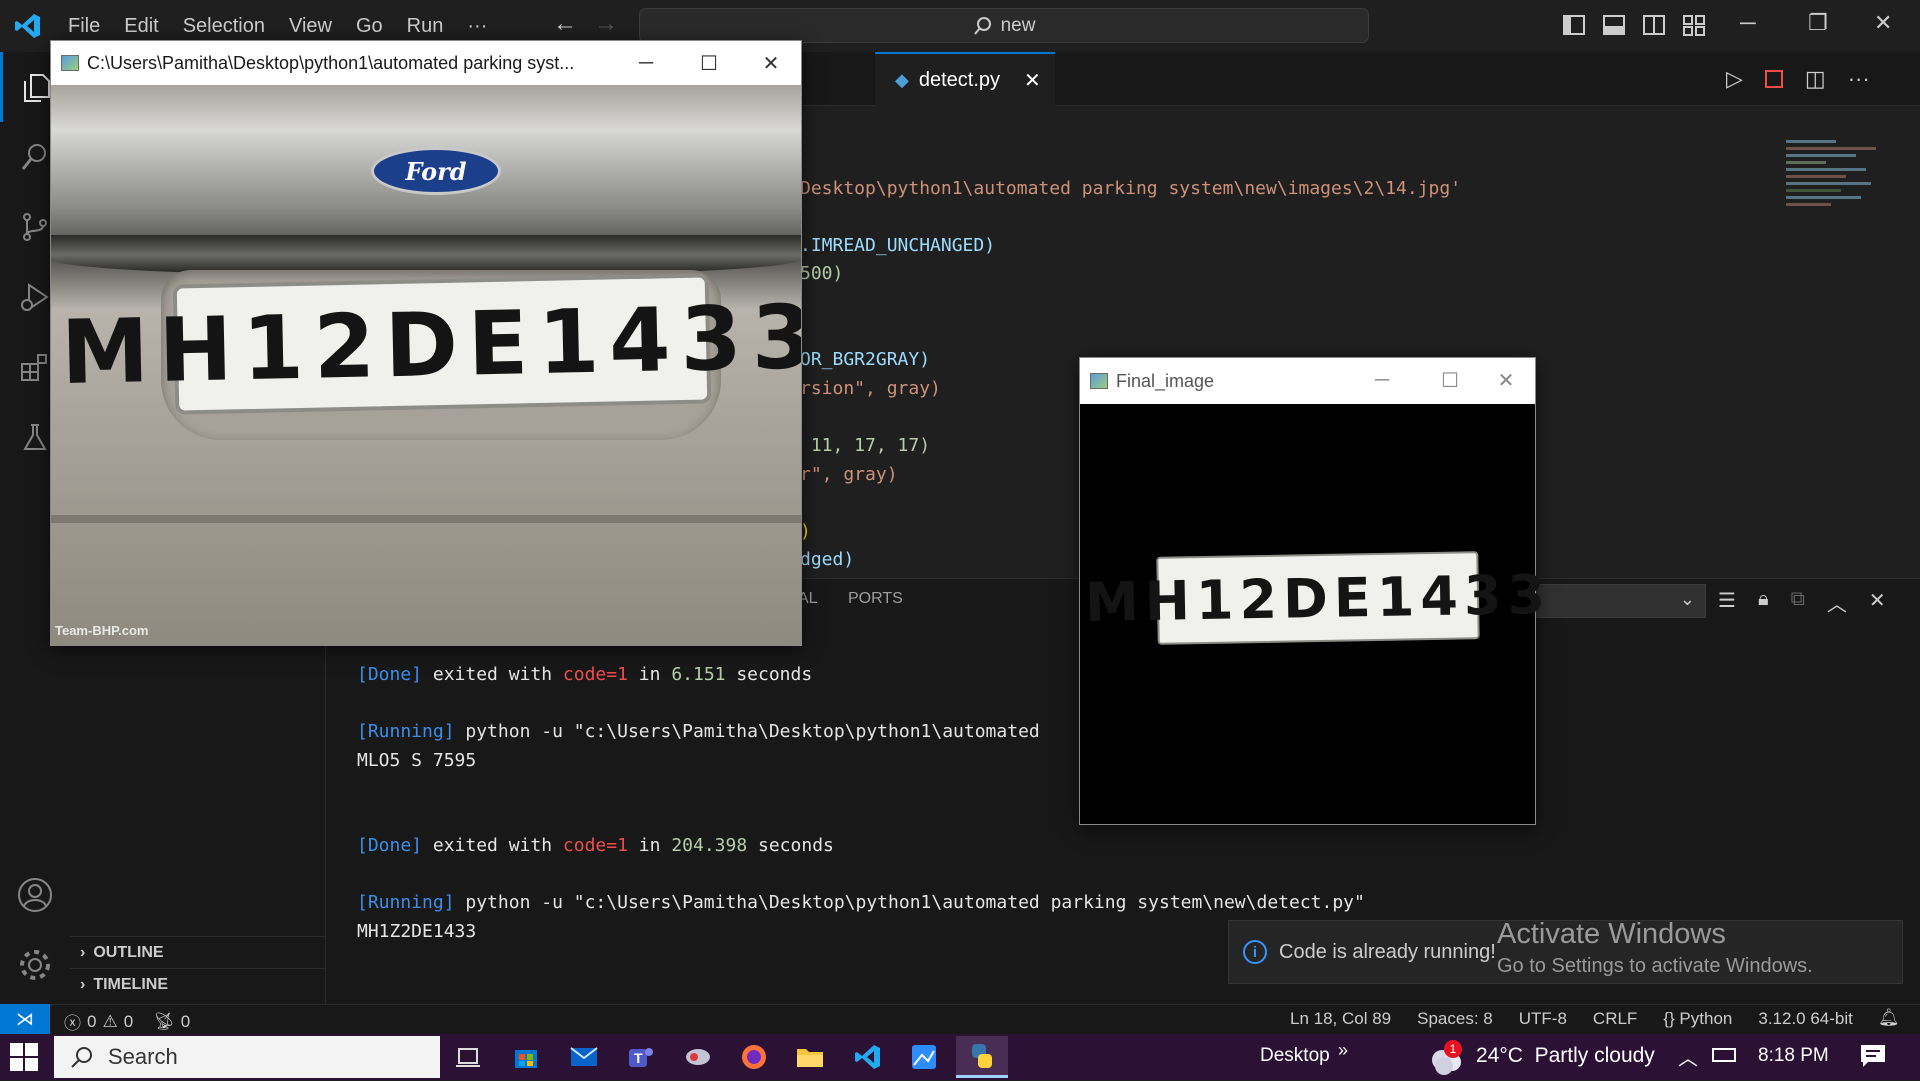  Describe the element at coordinates (1793, 1056) in the screenshot. I see `clock: 8:18 PM` at that location.